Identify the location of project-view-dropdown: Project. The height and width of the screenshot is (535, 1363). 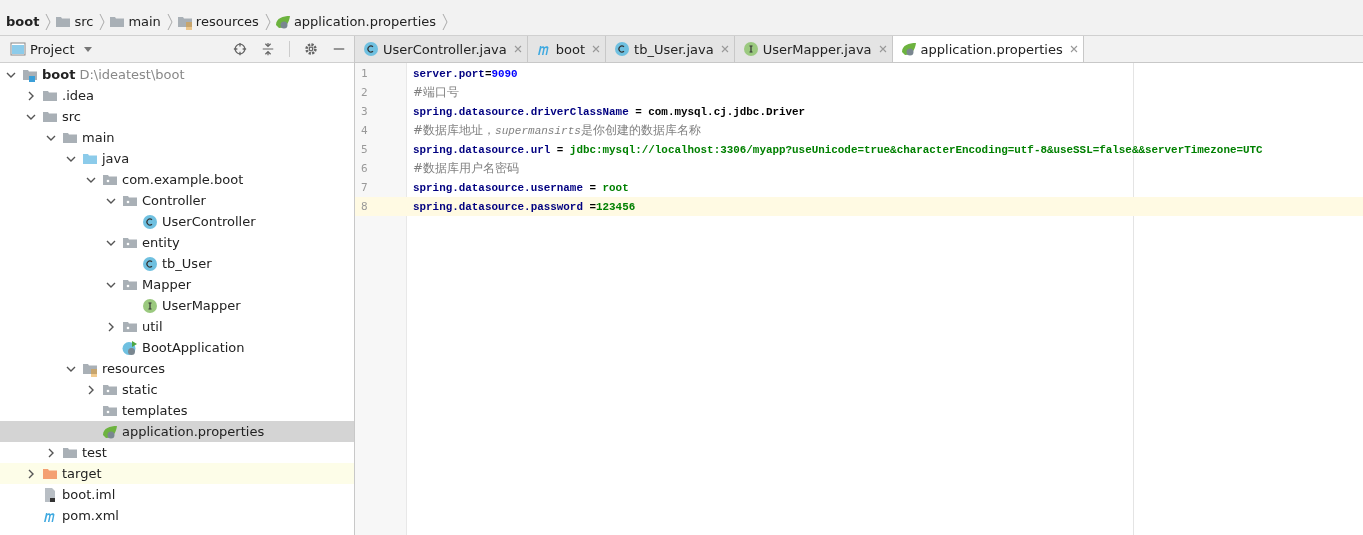
(52, 49).